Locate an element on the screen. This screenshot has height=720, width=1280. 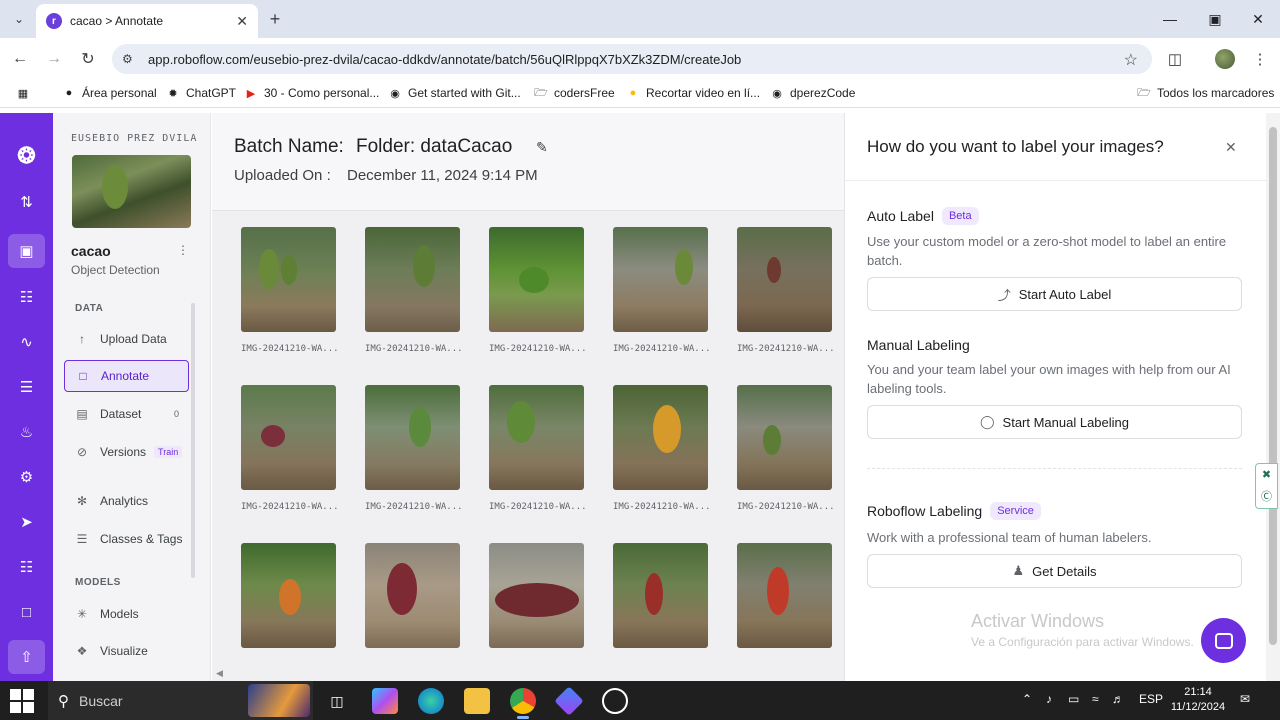
roboflow-logo-icon: ❂ is located at coordinates (26, 156).